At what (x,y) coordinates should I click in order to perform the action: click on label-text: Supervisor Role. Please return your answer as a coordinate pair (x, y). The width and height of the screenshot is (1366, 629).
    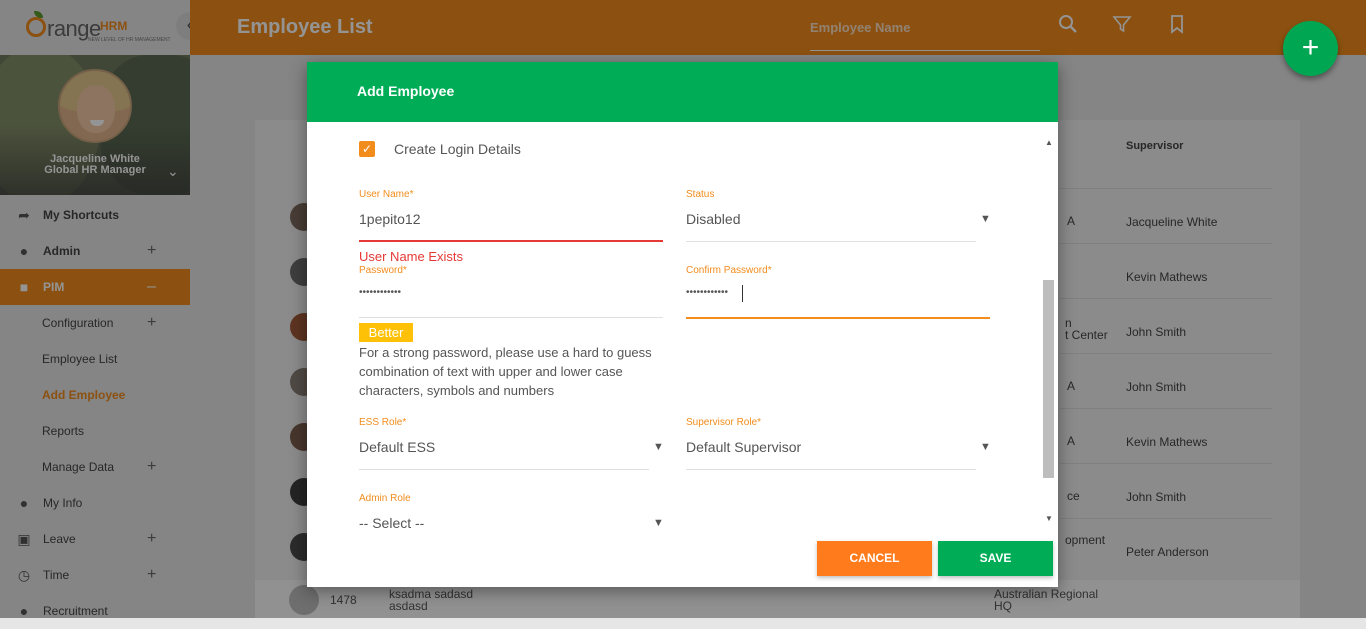
    Looking at the image, I should click on (722, 422).